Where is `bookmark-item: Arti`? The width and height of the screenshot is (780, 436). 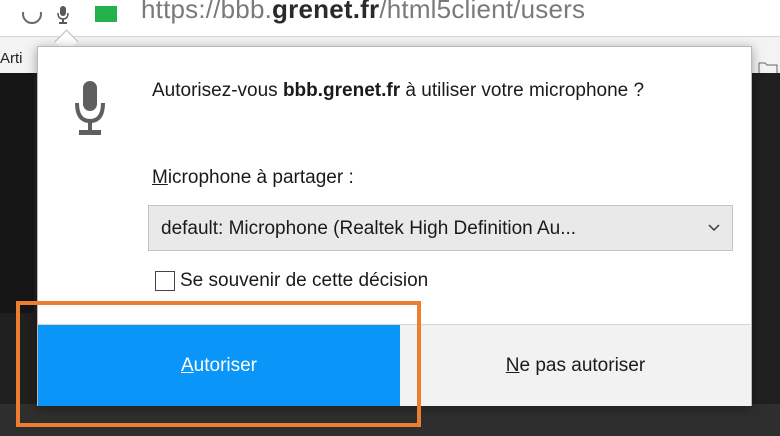 bookmark-item: Arti is located at coordinates (11, 58).